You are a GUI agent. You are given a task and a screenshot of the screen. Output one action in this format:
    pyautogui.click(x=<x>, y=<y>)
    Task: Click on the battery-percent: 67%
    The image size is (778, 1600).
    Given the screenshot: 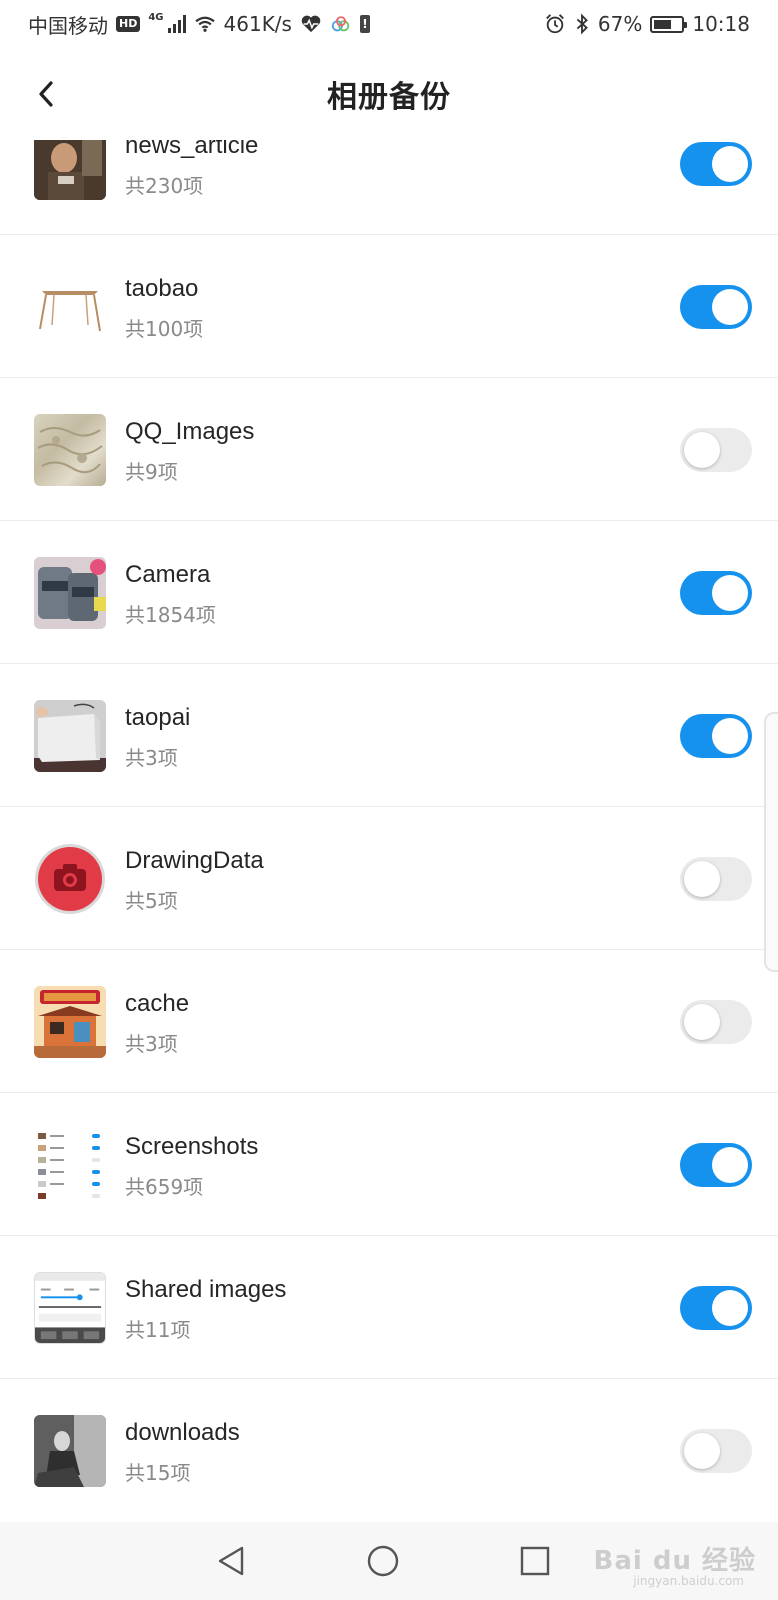 What is the action you would take?
    pyautogui.click(x=620, y=24)
    